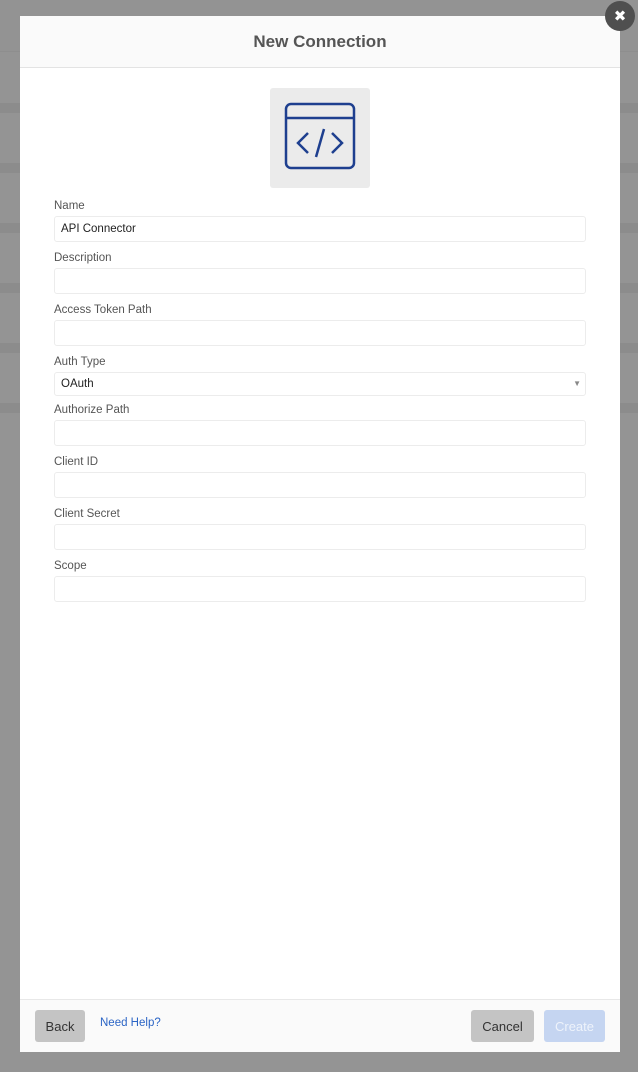  Describe the element at coordinates (320, 589) in the screenshot. I see `scope-input` at that location.